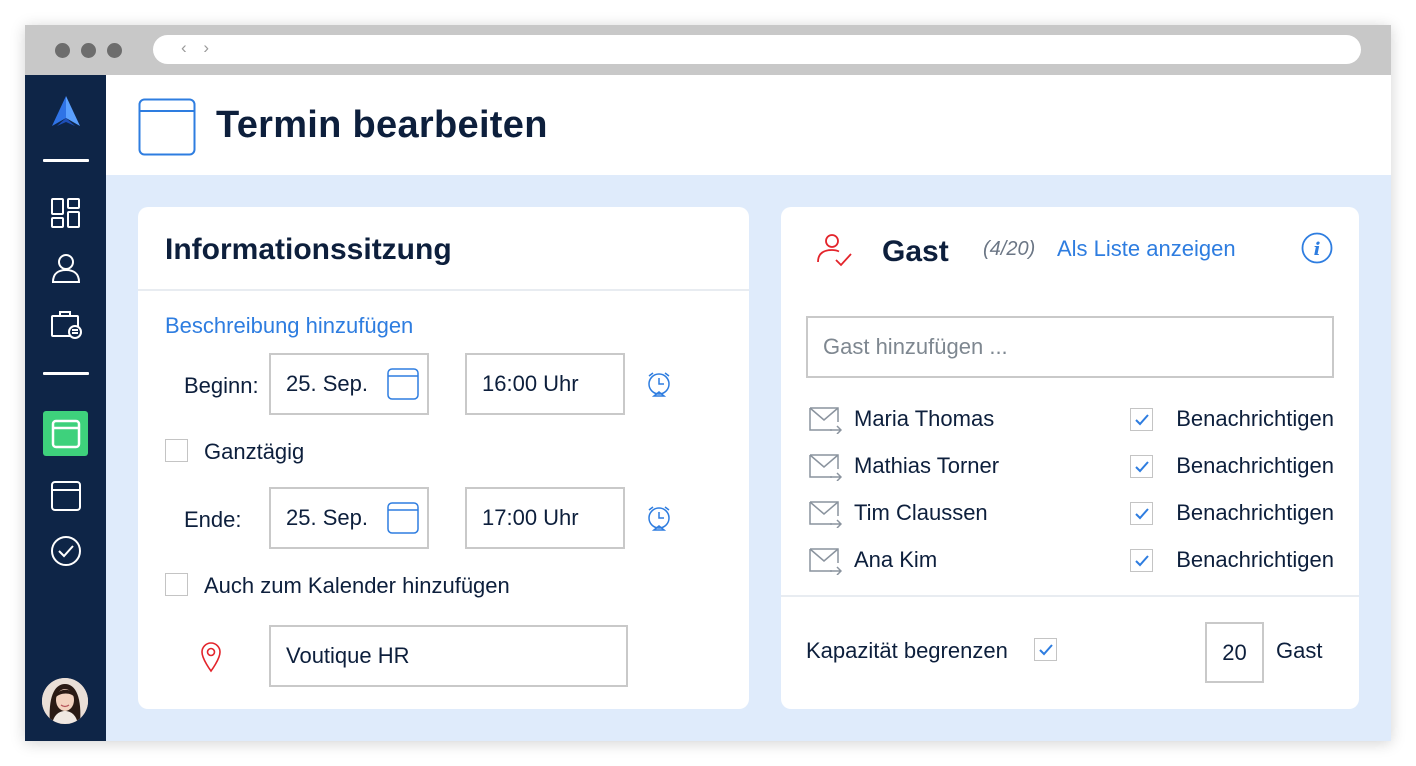 The height and width of the screenshot is (766, 1416). What do you see at coordinates (1009, 249) in the screenshot?
I see `guests-count: (4/20)` at bounding box center [1009, 249].